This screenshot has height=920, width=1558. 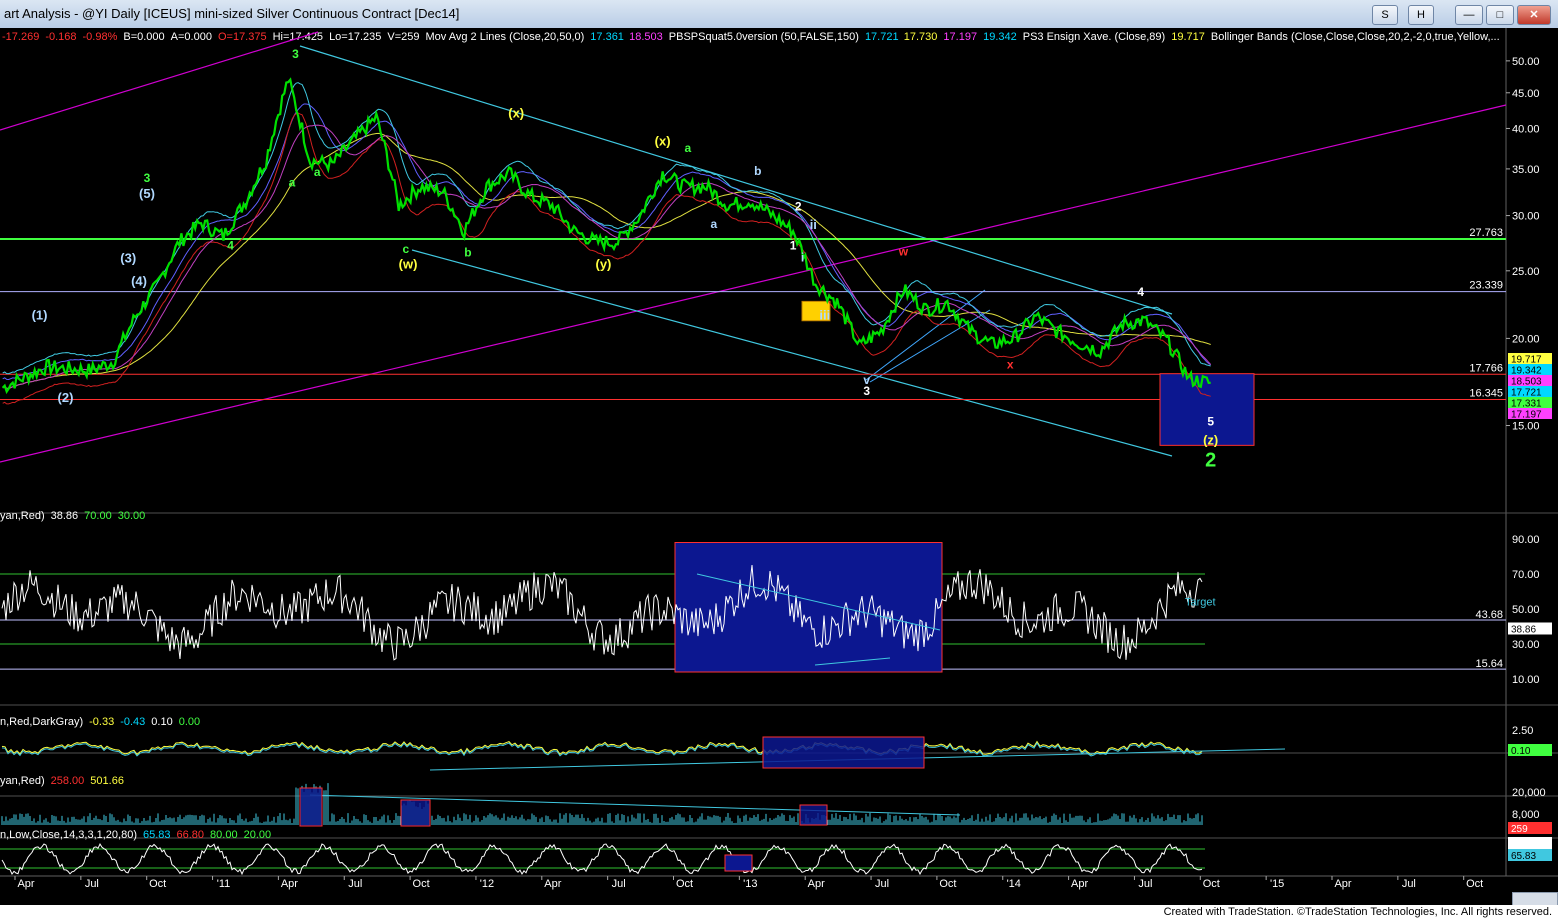 I want to click on rsi-level-label: 15.64, so click(x=1489, y=664).